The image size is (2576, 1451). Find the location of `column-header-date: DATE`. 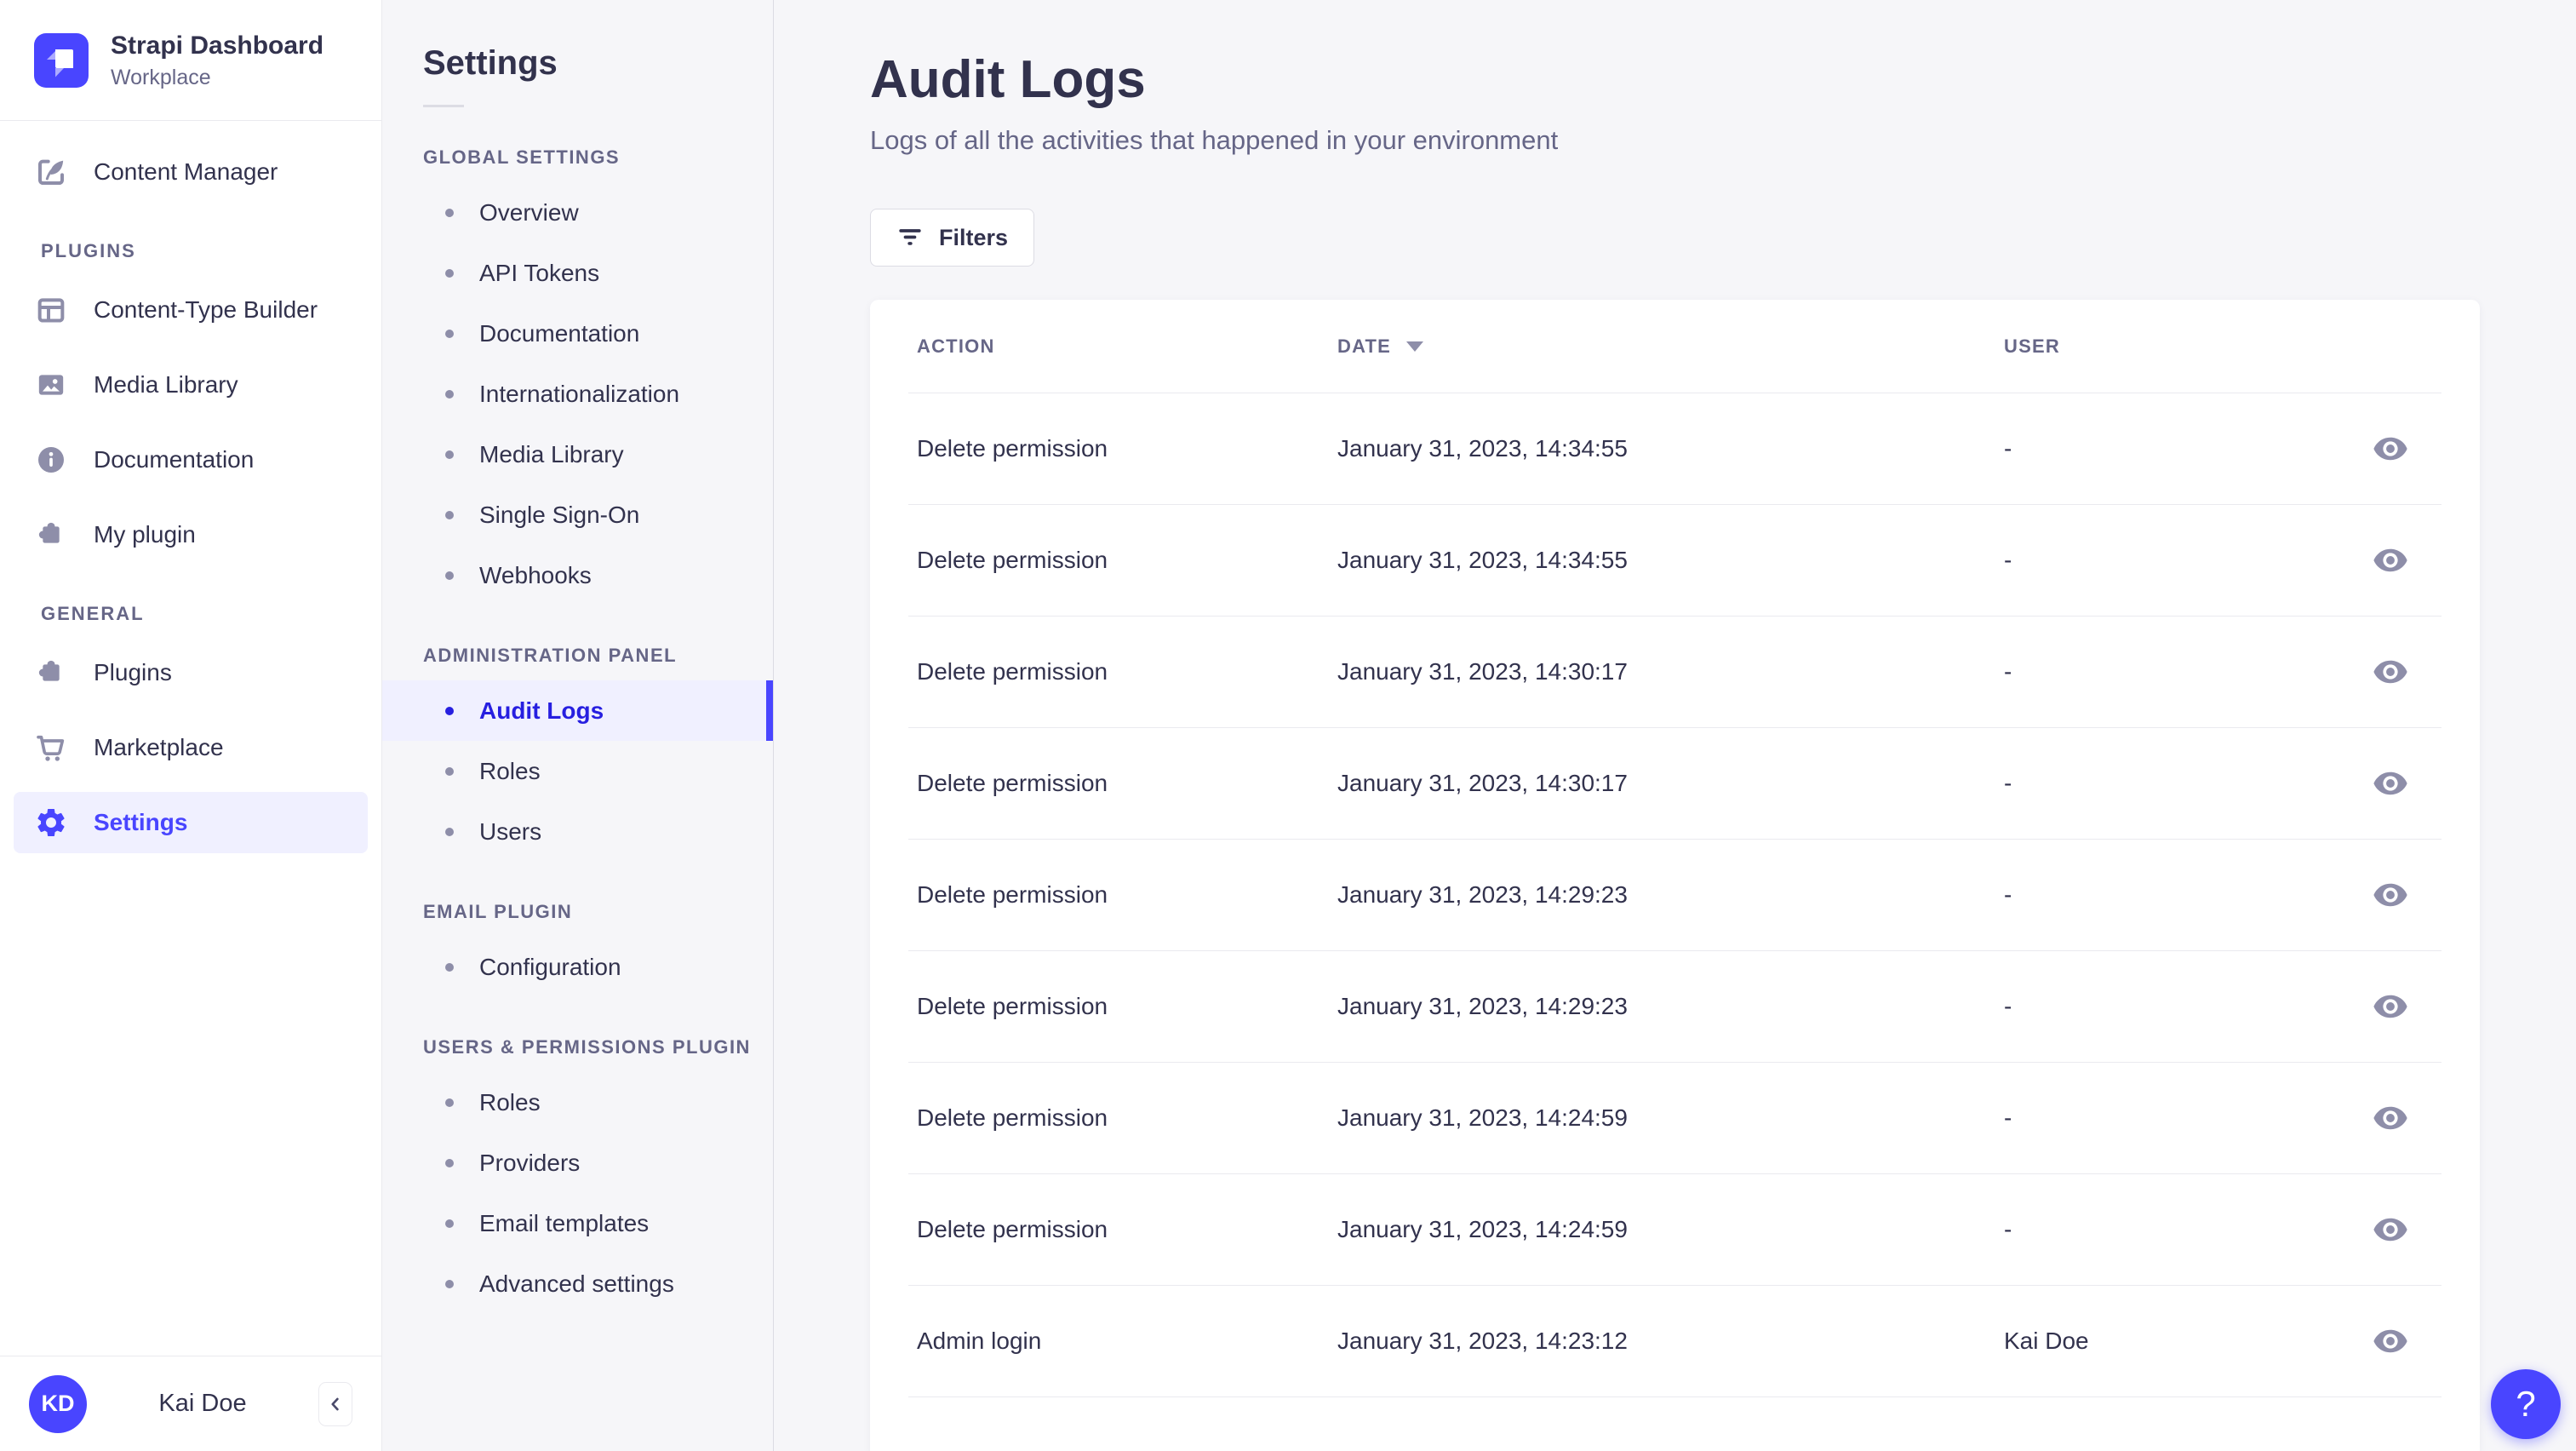

column-header-date: DATE is located at coordinates (1671, 347).